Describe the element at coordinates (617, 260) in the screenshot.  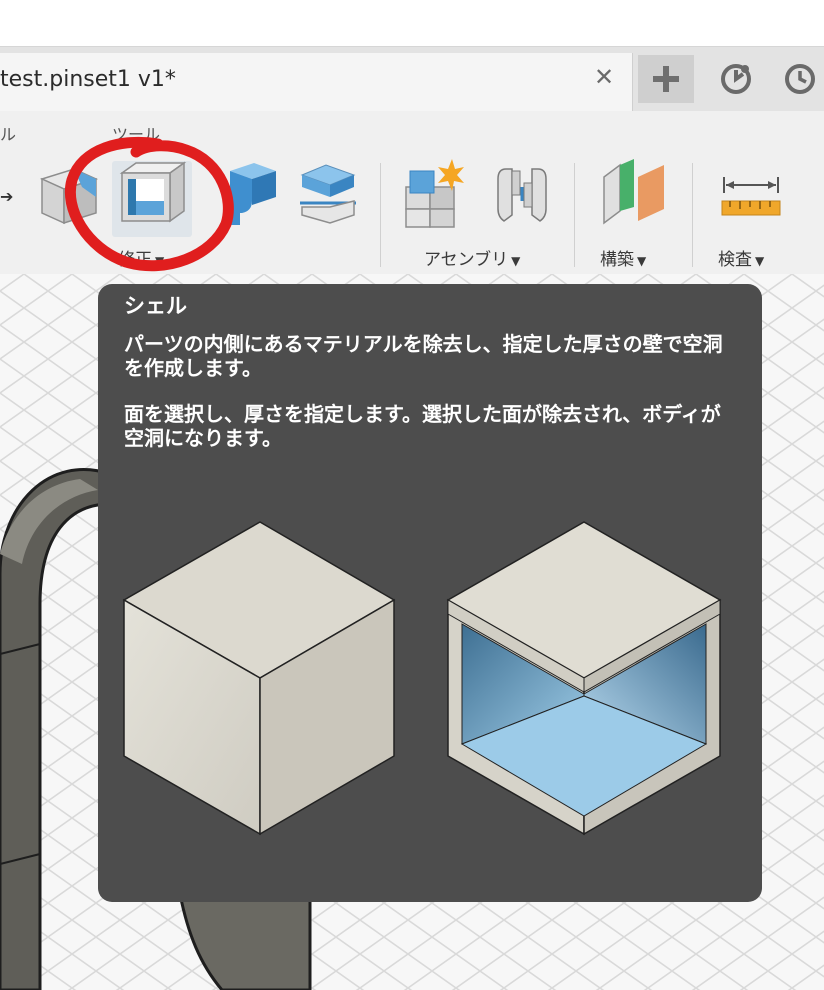
I see `construct-group-label: 構築` at that location.